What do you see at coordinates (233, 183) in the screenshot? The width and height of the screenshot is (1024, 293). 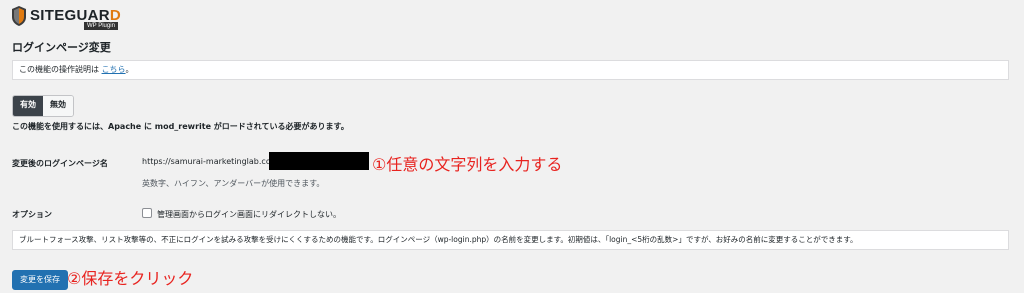 I see `login-page-hint: 英数字、ハイフン、アンダーバーが使用できます。` at bounding box center [233, 183].